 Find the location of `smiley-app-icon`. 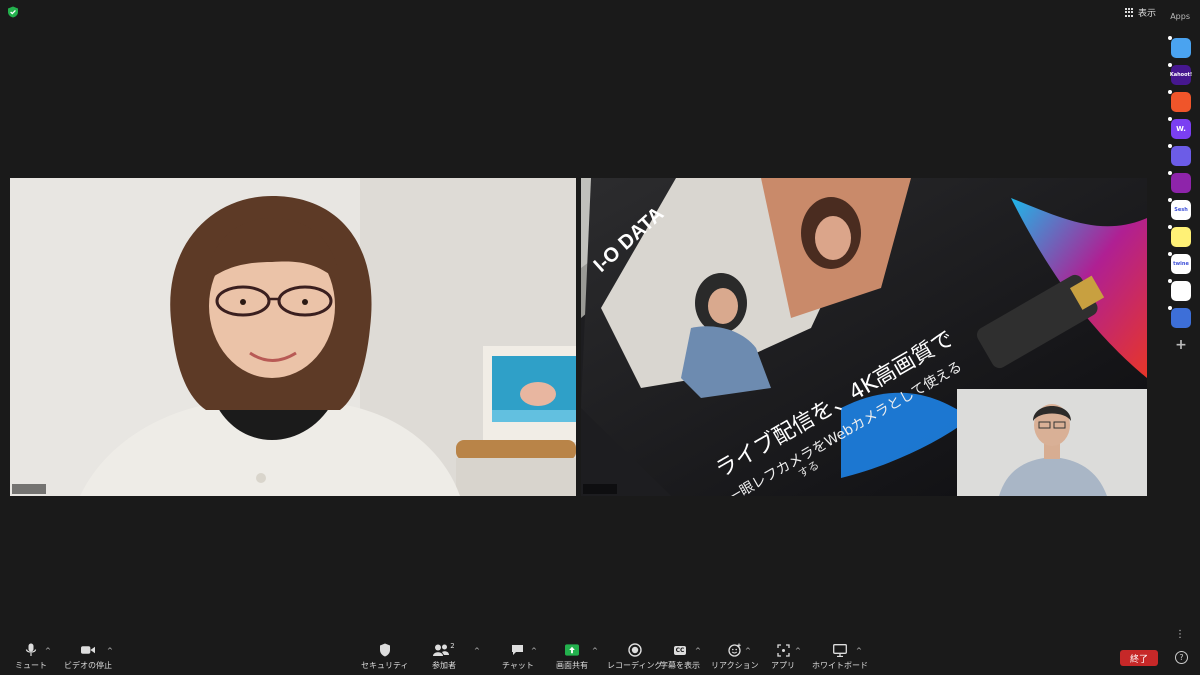

smiley-app-icon is located at coordinates (1179, 236).